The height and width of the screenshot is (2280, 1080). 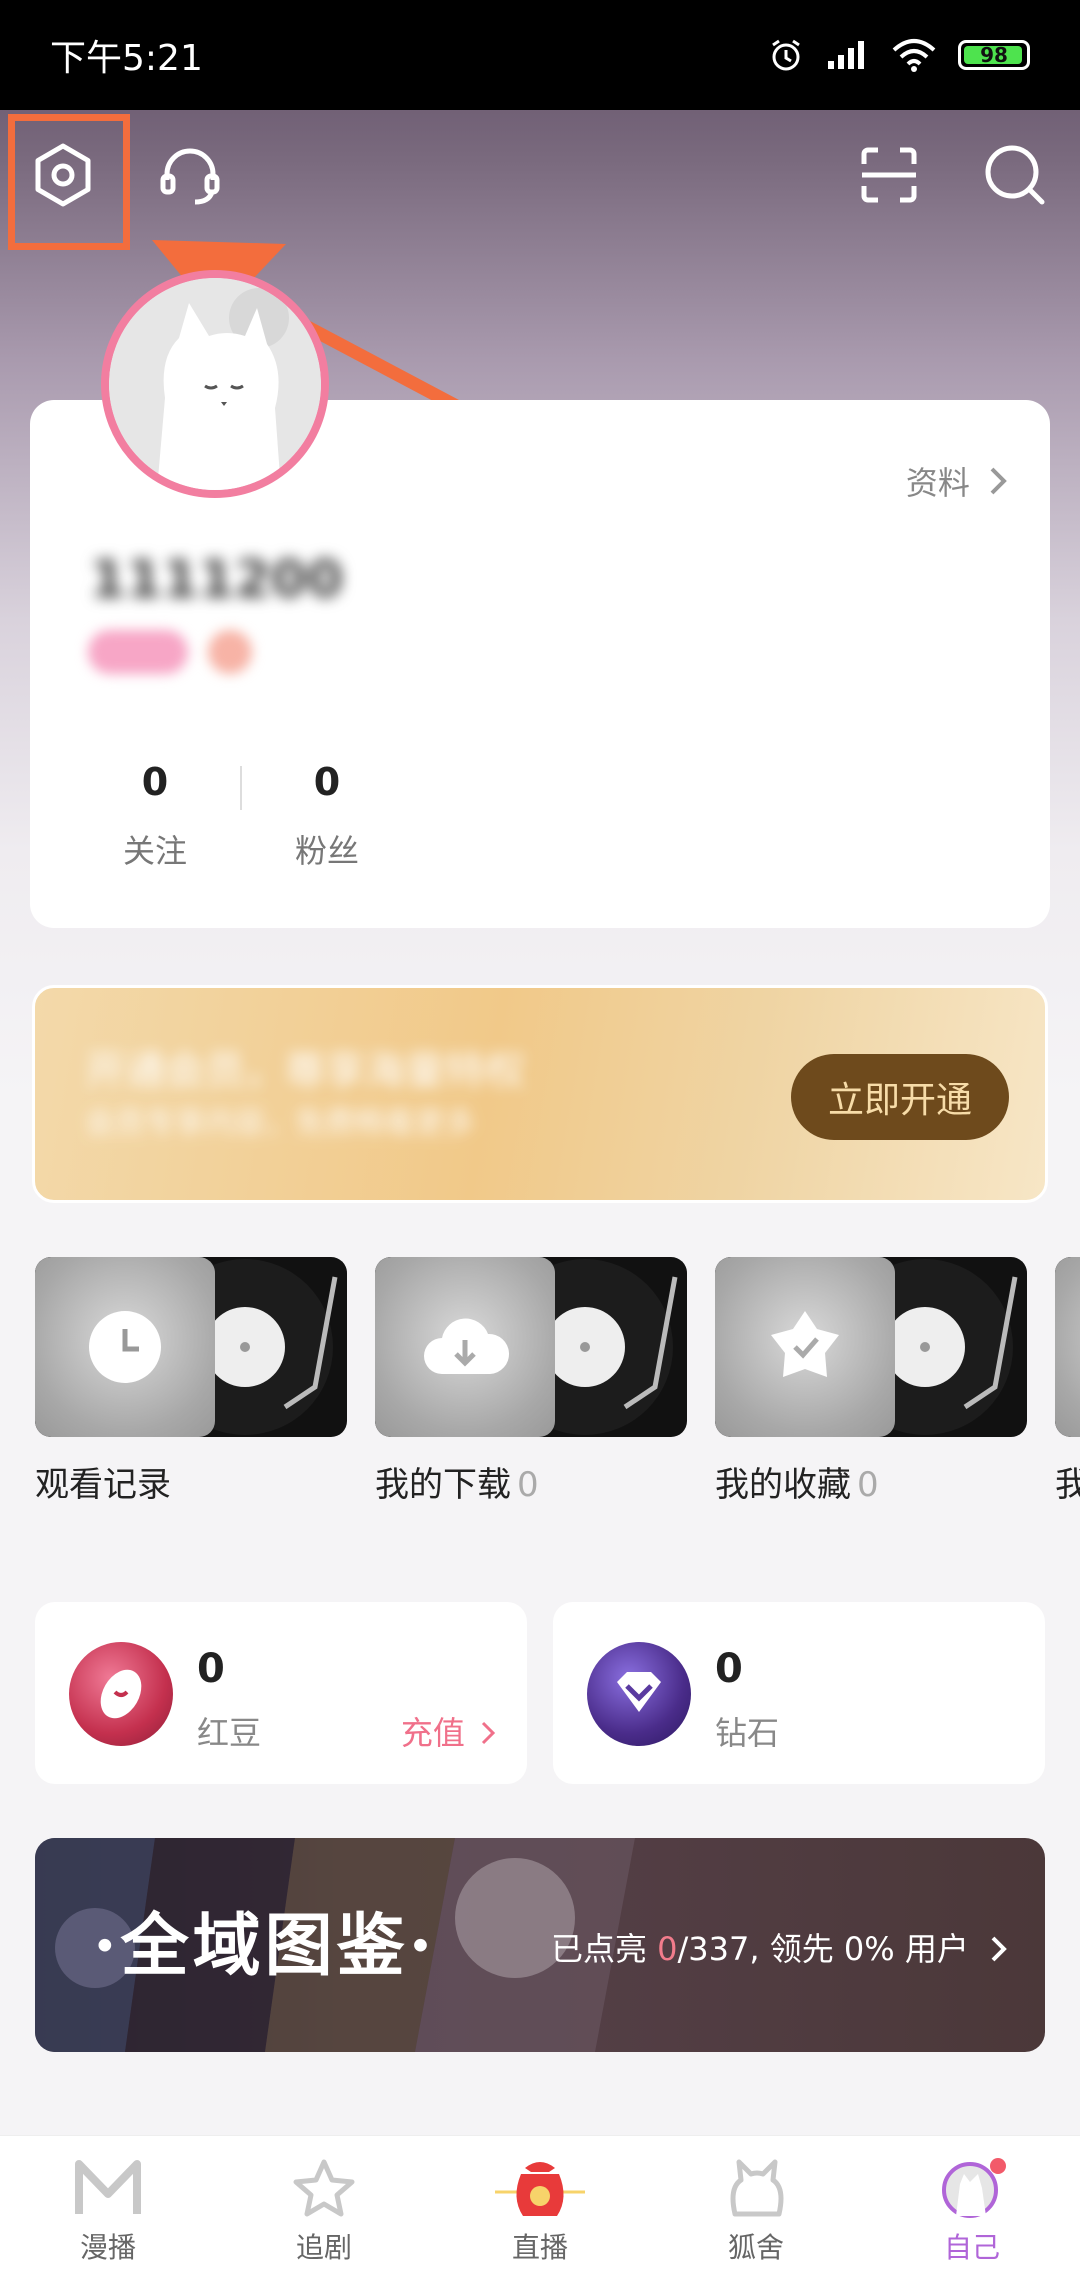 What do you see at coordinates (1067, 1485) in the screenshot?
I see `shortcut-label: 我` at bounding box center [1067, 1485].